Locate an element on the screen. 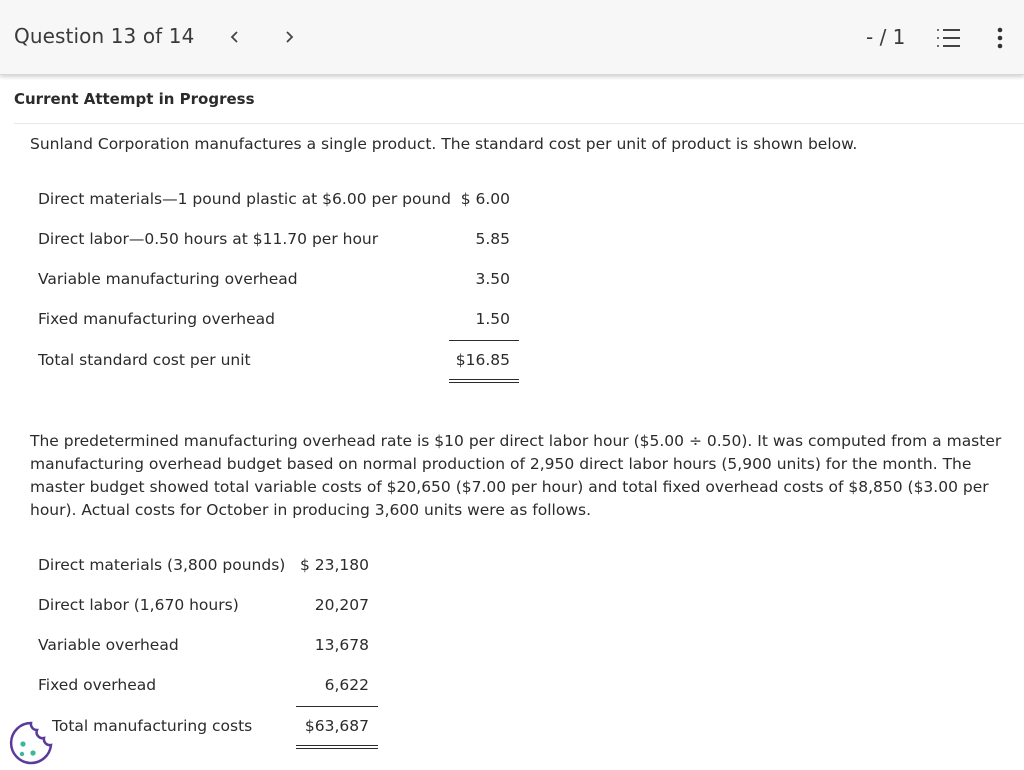 This screenshot has height=770, width=1024. actual-cost-label: Direct labor (1,670 hours) is located at coordinates (138, 605).